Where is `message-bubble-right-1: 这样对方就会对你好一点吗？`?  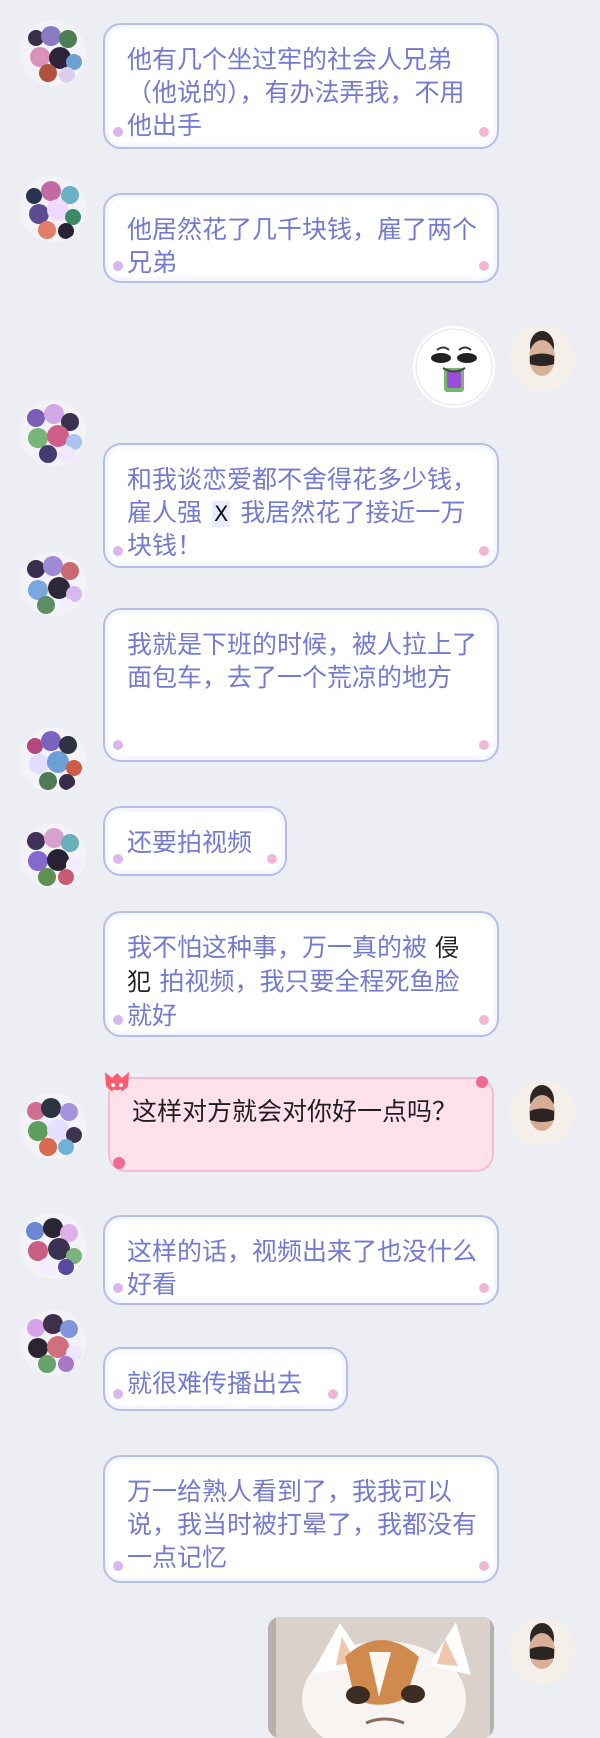 message-bubble-right-1: 这样对方就会对你好一点吗？ is located at coordinates (301, 1124).